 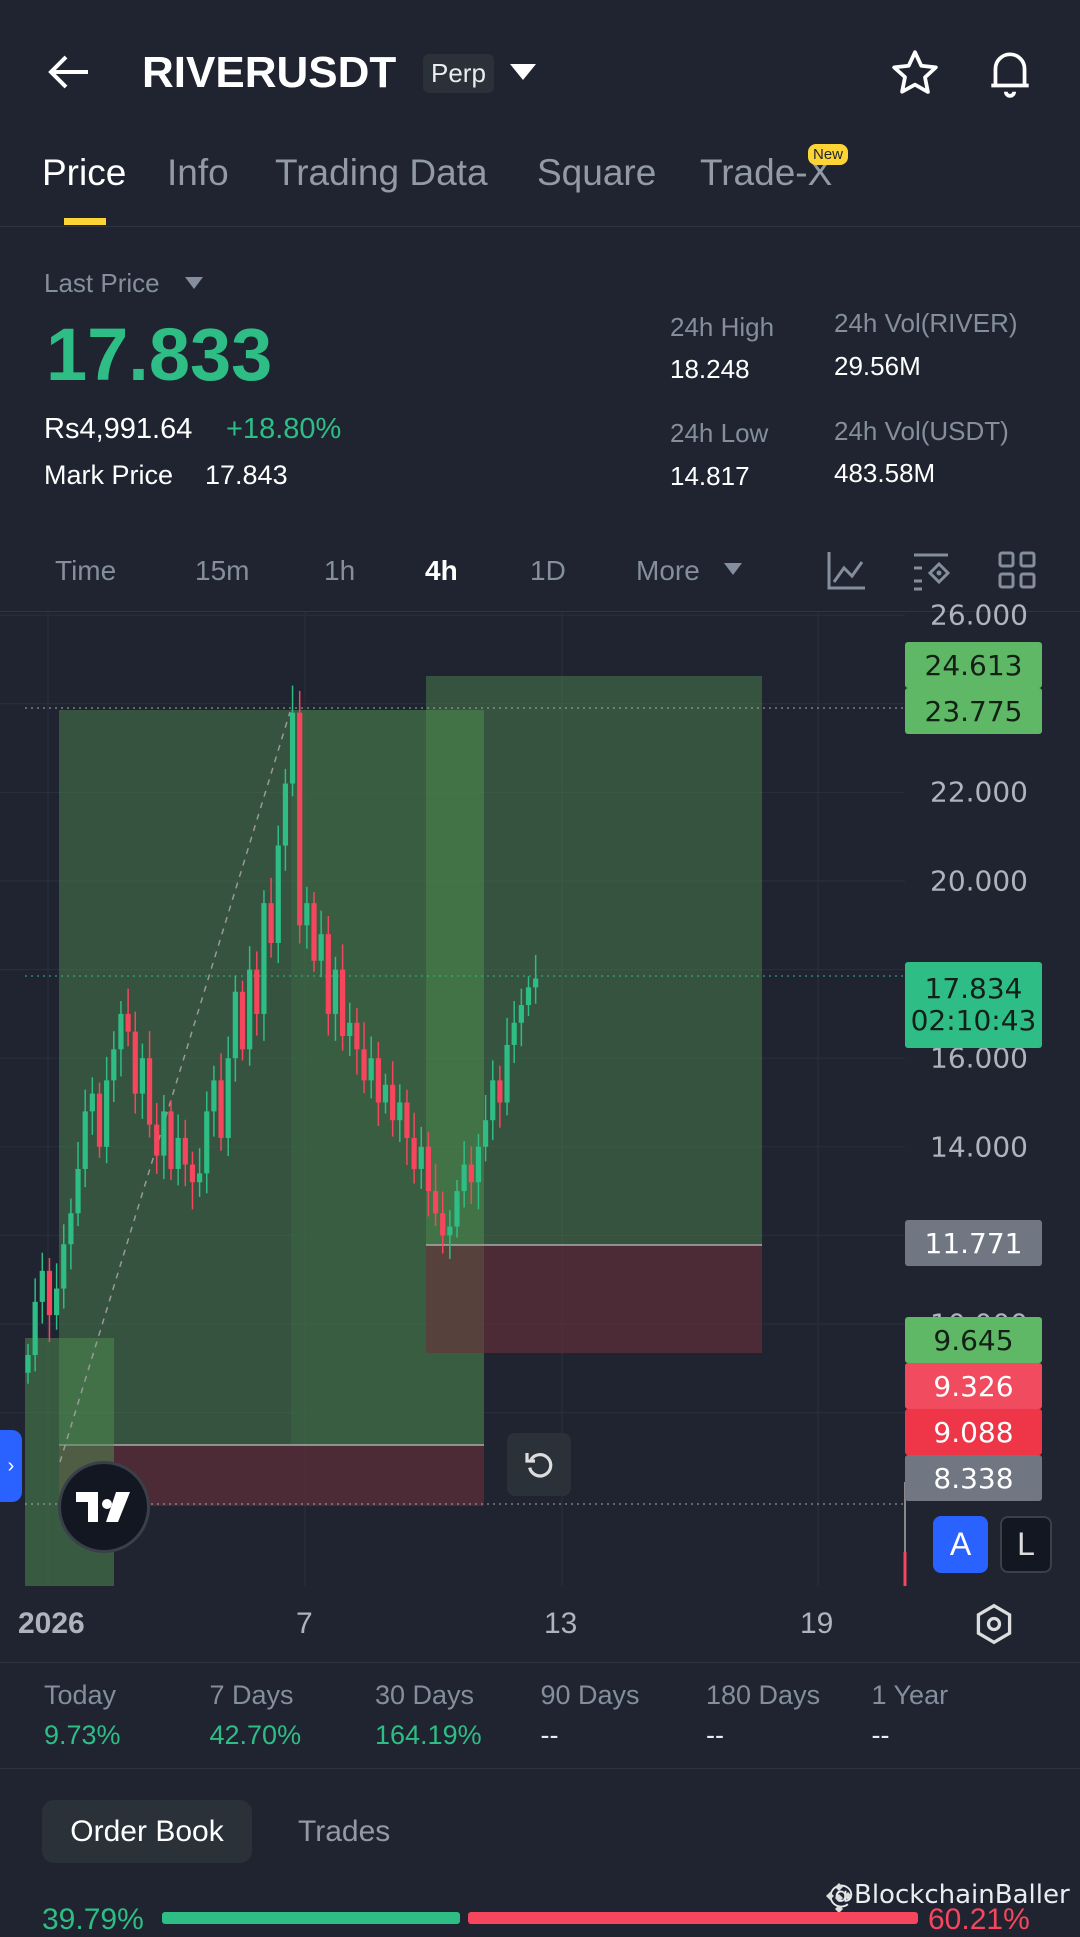 What do you see at coordinates (926, 323) in the screenshot?
I see `vol-base-label: 24h Vol(RIVER)` at bounding box center [926, 323].